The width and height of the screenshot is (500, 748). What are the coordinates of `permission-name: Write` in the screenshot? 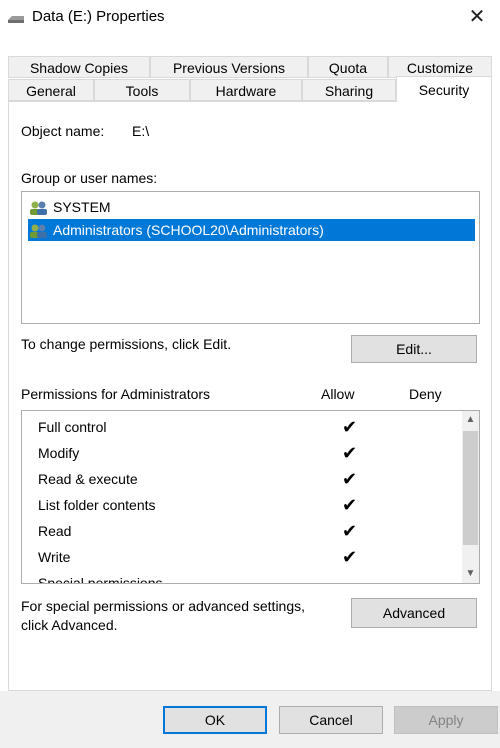 It's located at (54, 557).